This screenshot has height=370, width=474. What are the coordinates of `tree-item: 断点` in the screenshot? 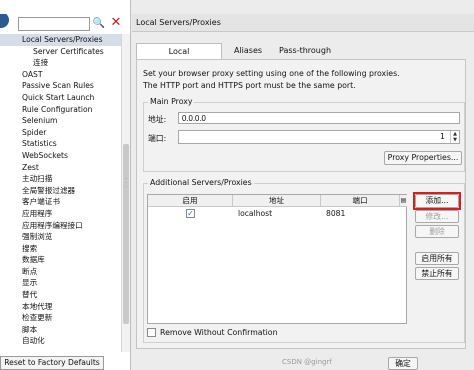 It's located at (60, 272).